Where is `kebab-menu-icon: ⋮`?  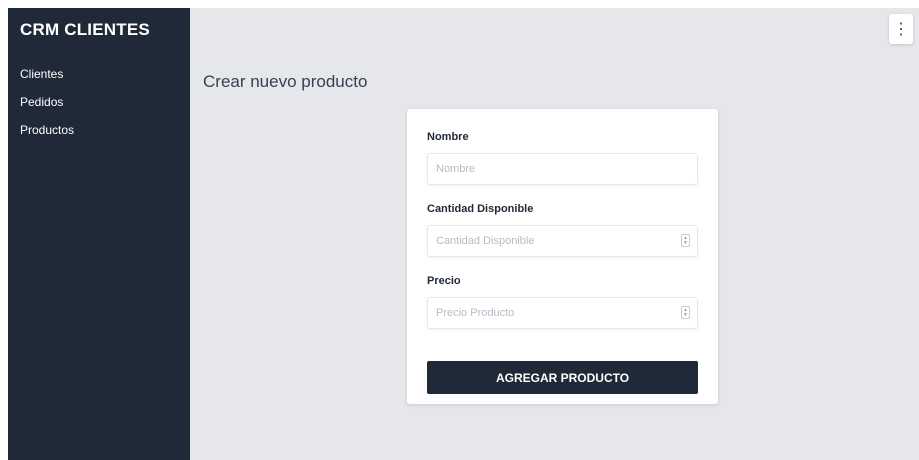 kebab-menu-icon: ⋮ is located at coordinates (901, 29).